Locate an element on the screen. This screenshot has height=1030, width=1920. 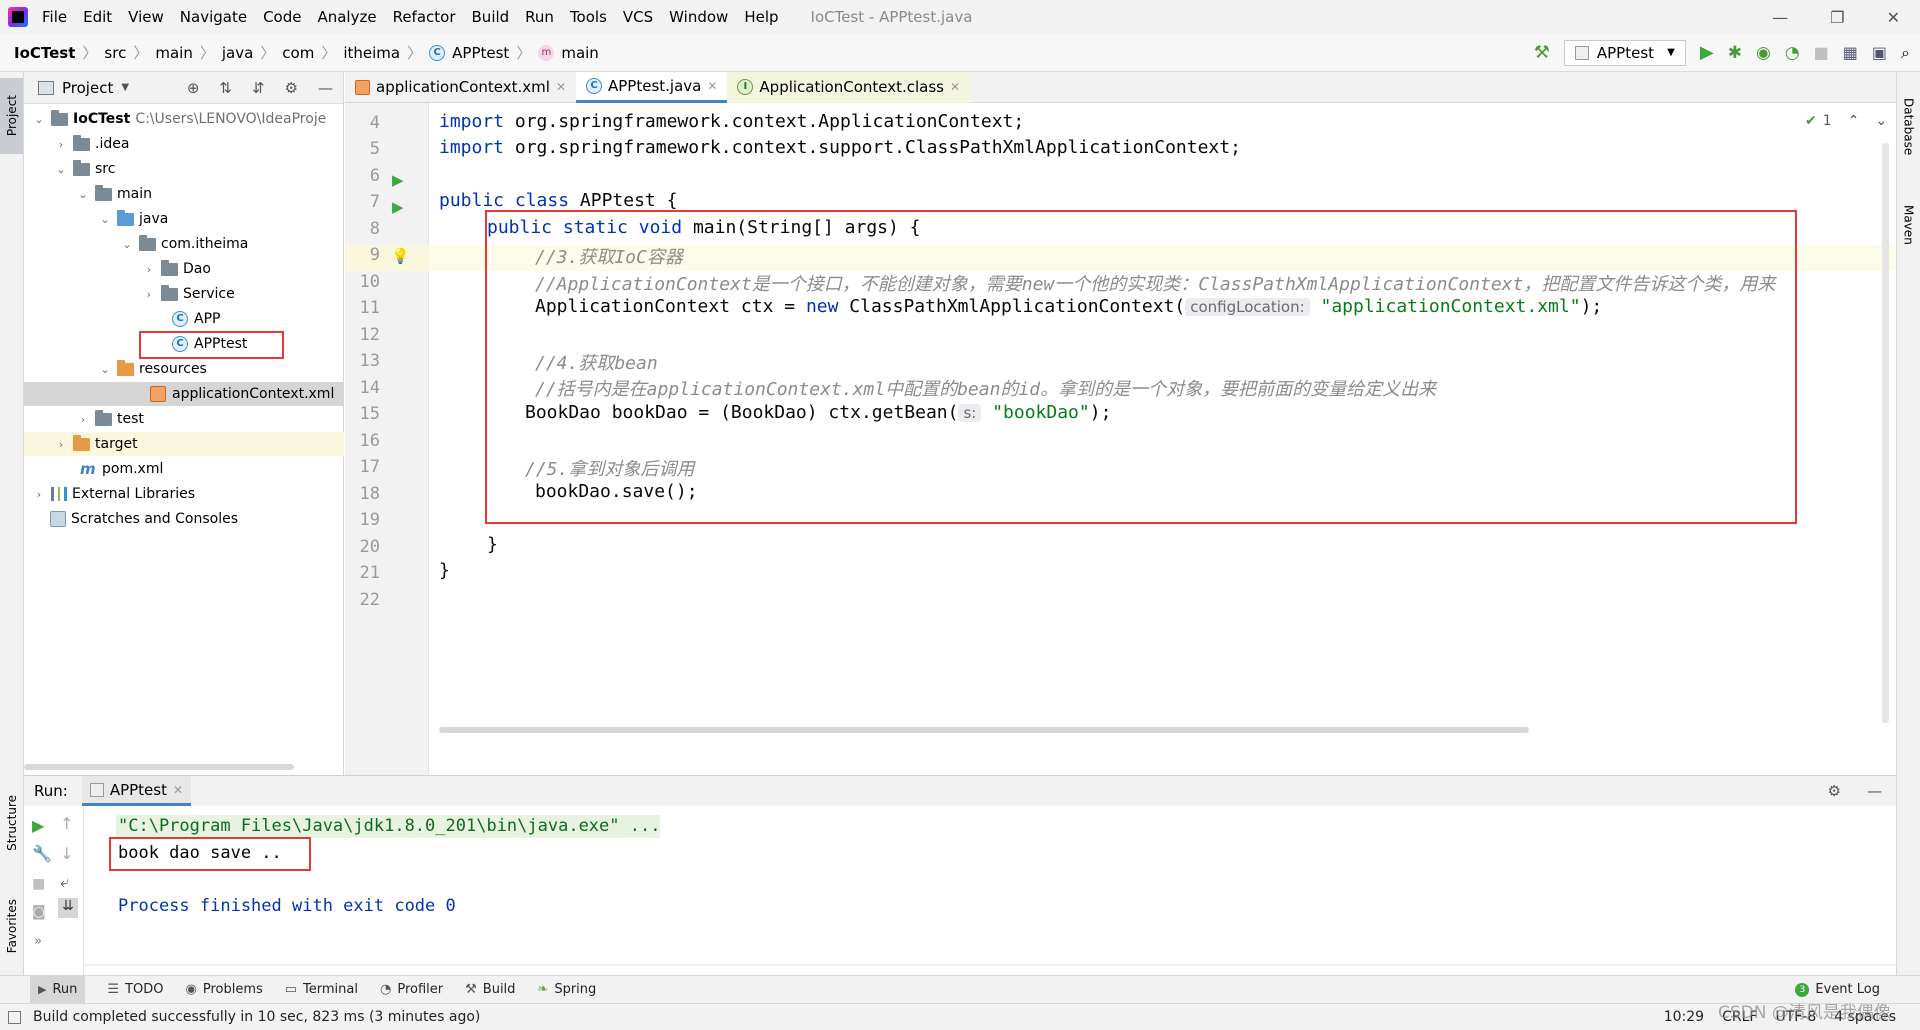
coverage-icon: ◉ is located at coordinates (1763, 53).